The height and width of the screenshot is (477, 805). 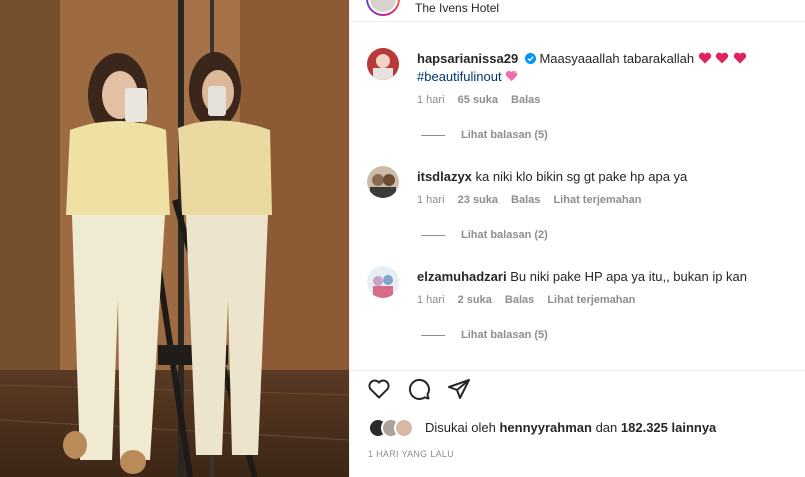 What do you see at coordinates (545, 427) in the screenshot?
I see `liker-username: hennyyrahman` at bounding box center [545, 427].